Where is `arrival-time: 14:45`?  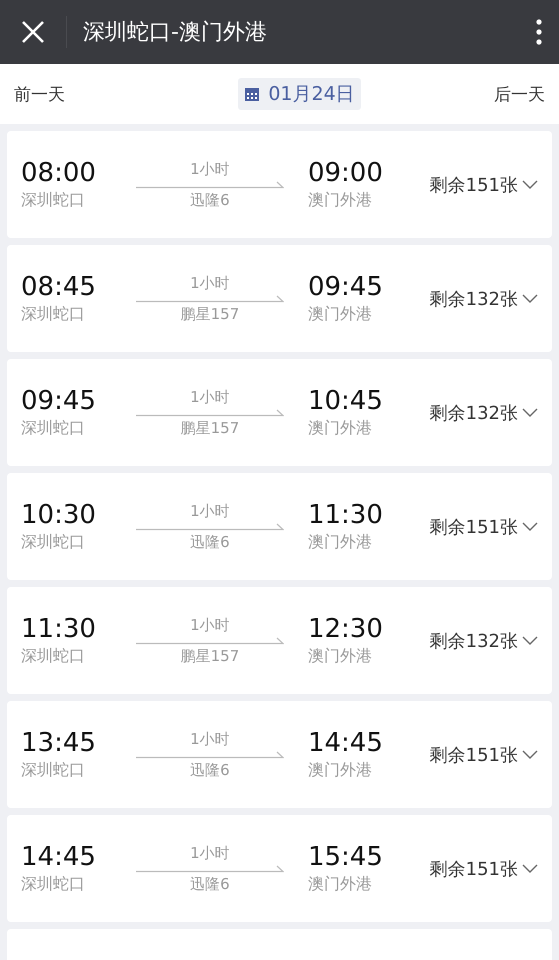 arrival-time: 14:45 is located at coordinates (345, 743).